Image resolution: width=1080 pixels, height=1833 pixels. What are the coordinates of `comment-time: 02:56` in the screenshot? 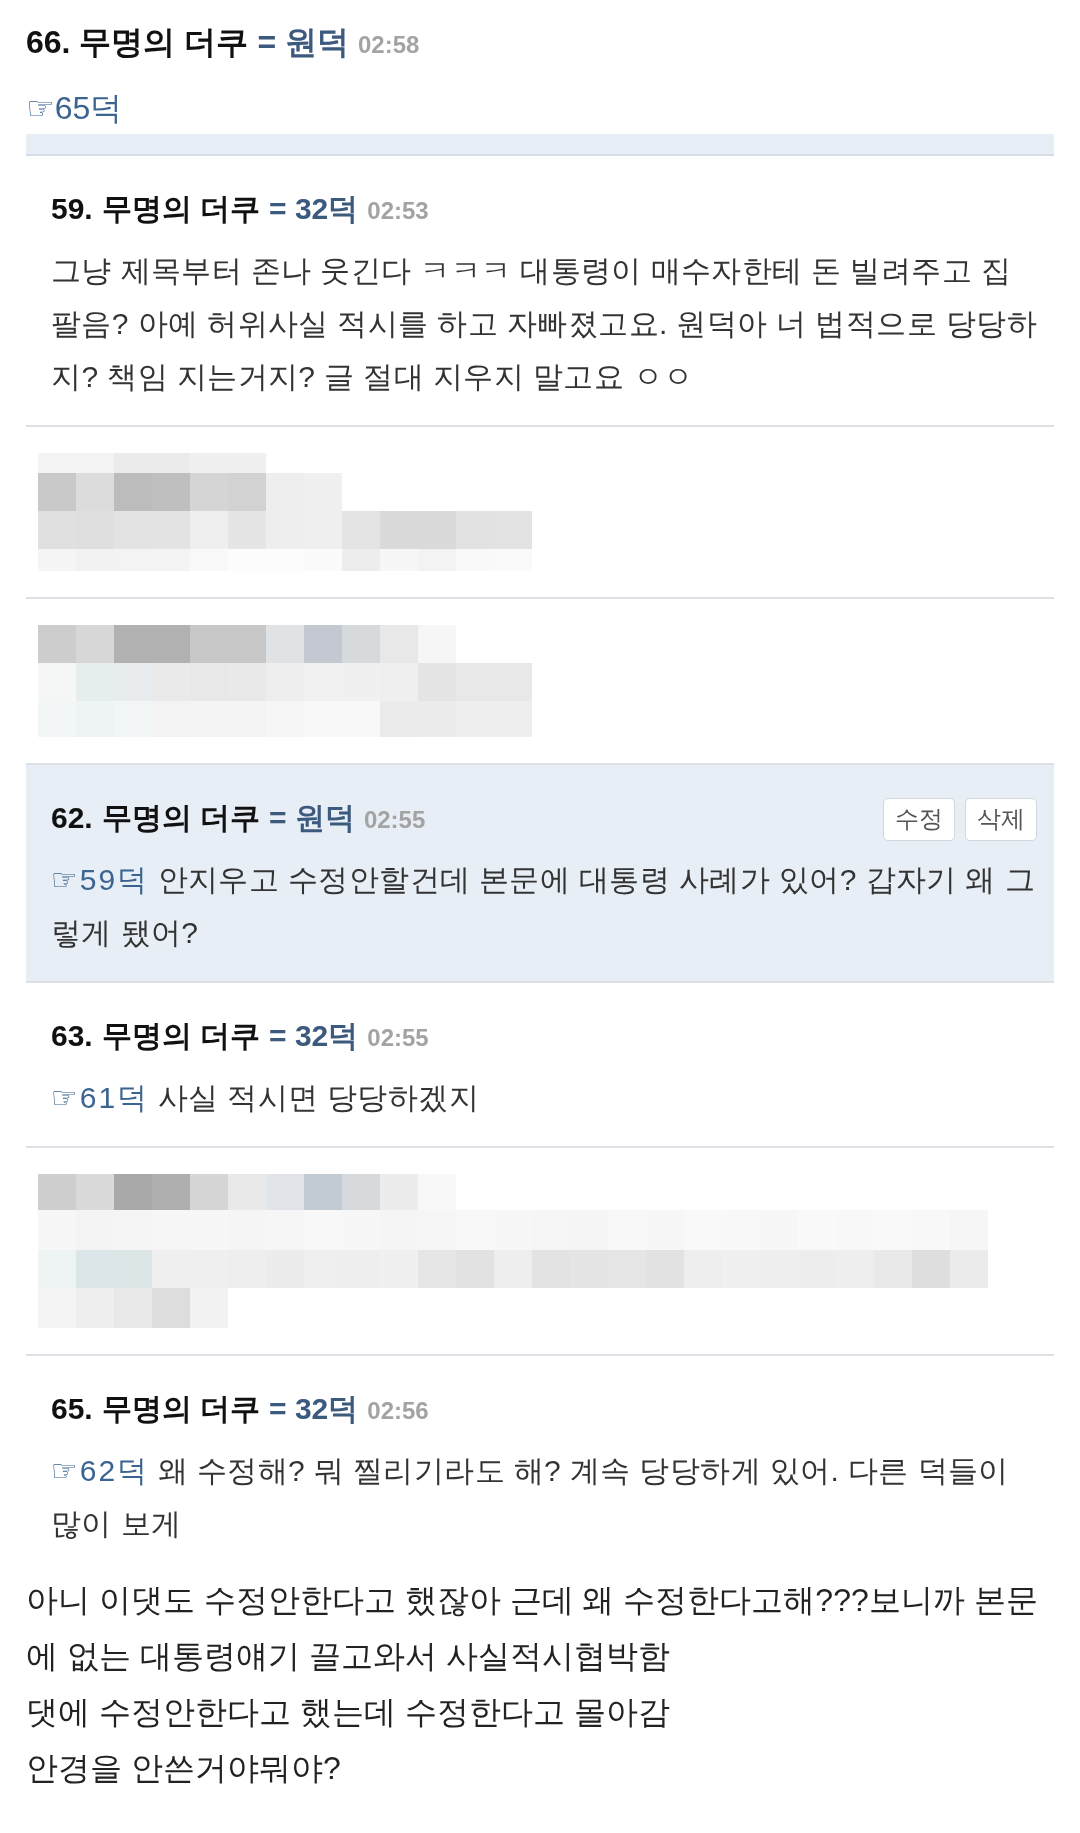 It's located at (398, 1411).